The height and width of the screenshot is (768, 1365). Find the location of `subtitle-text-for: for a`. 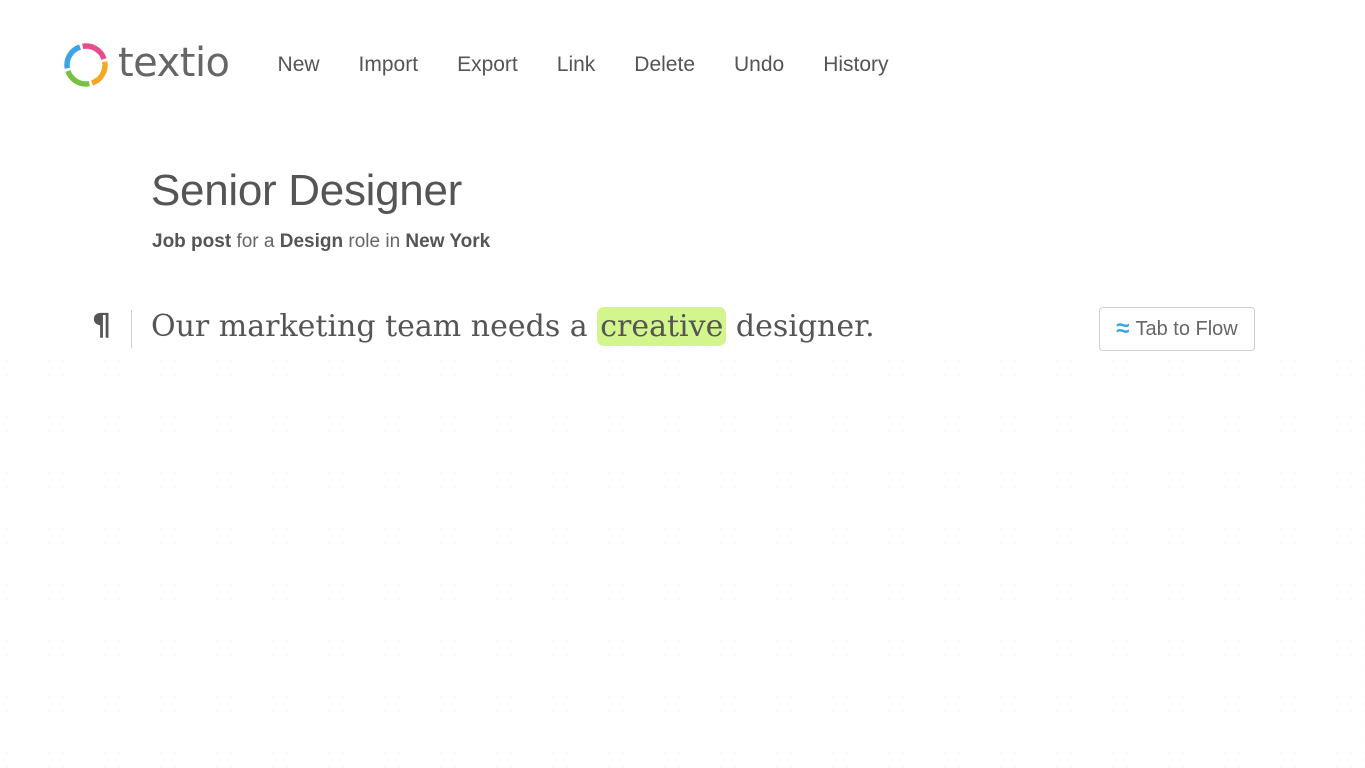

subtitle-text-for: for a is located at coordinates (255, 241).